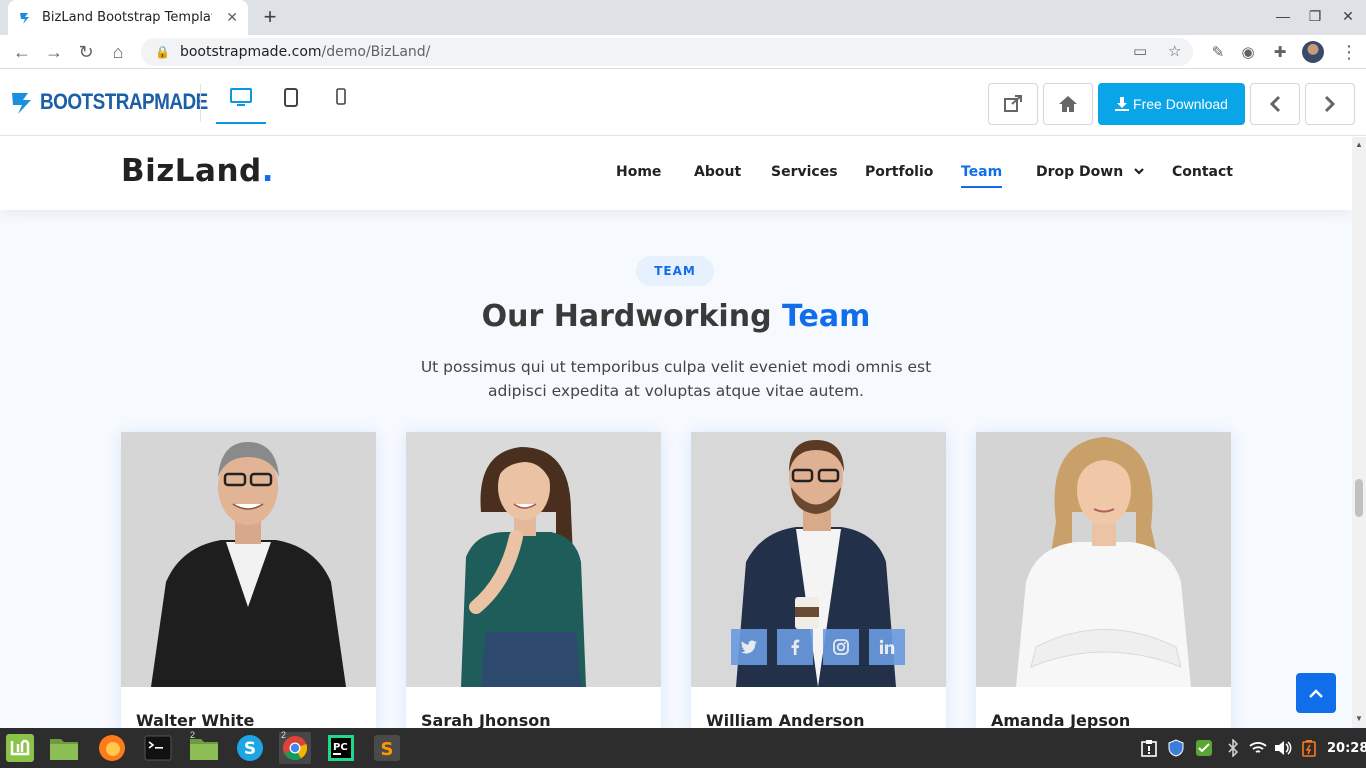 The width and height of the screenshot is (1366, 768). I want to click on home-icon, so click(1068, 104).